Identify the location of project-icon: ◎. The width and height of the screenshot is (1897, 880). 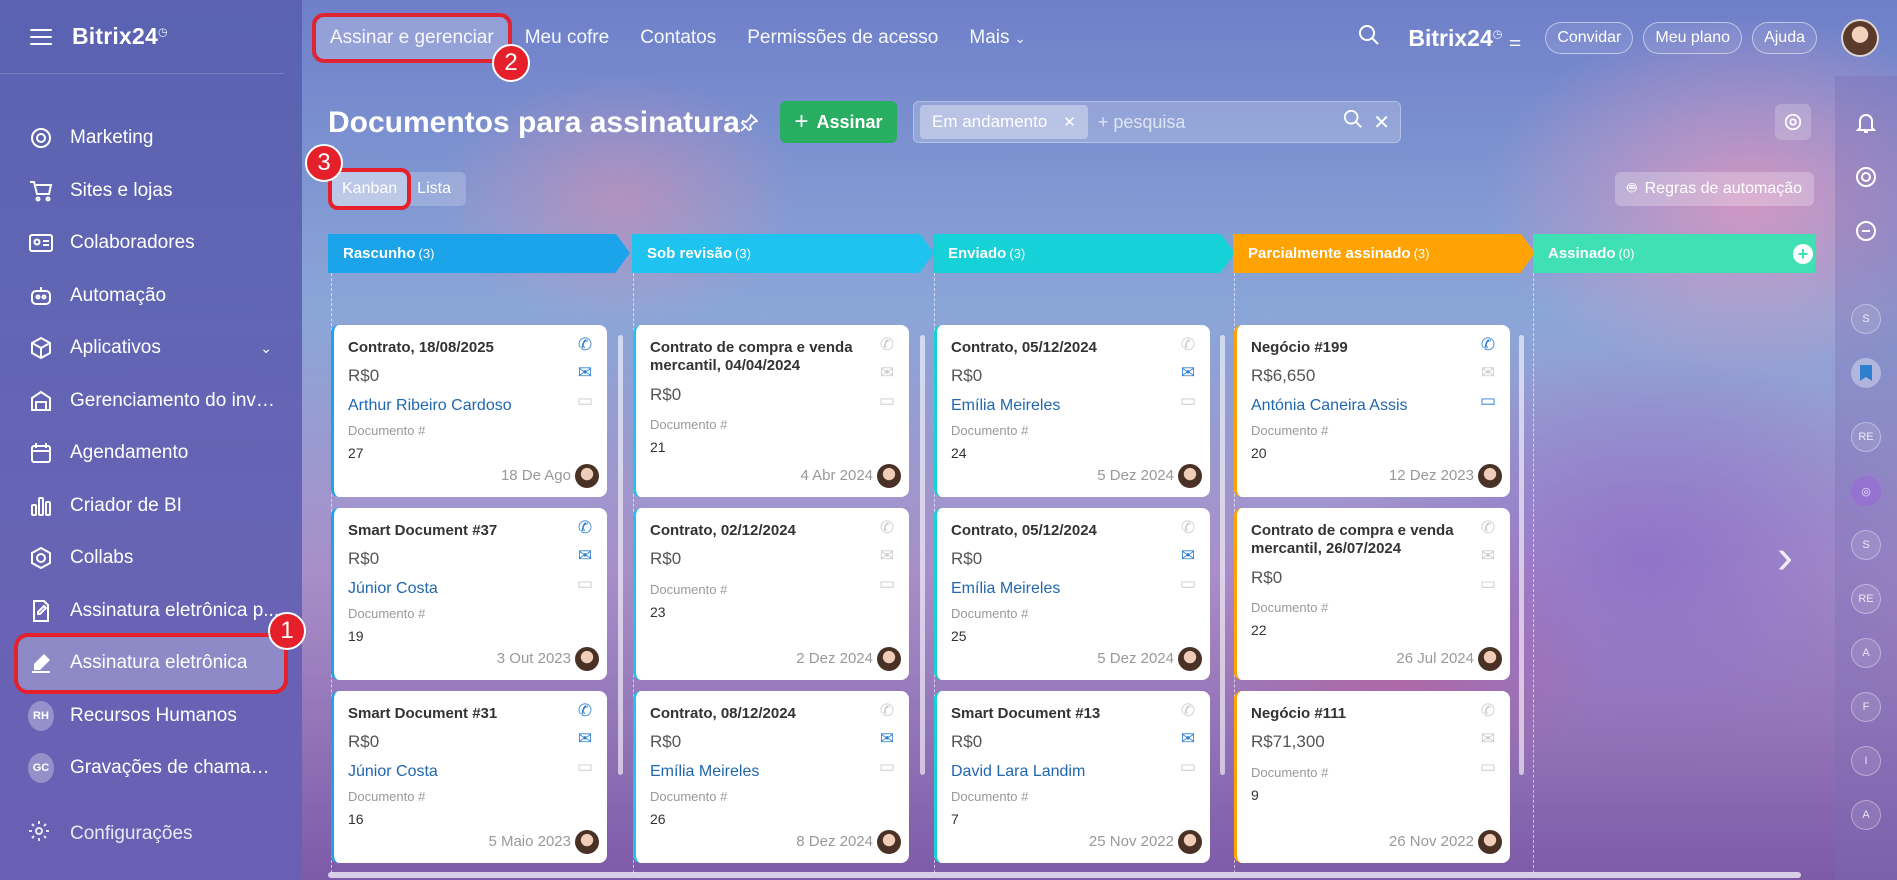
(1866, 491).